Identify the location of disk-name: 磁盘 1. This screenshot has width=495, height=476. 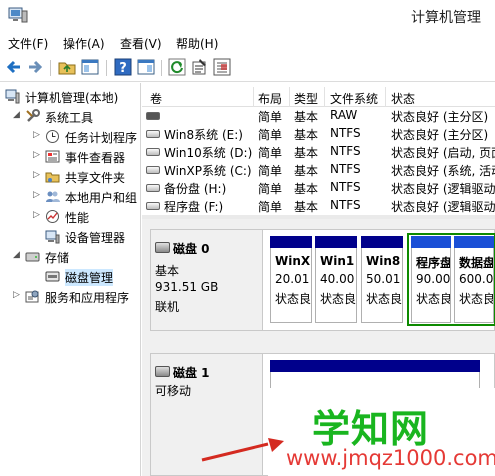
(191, 373).